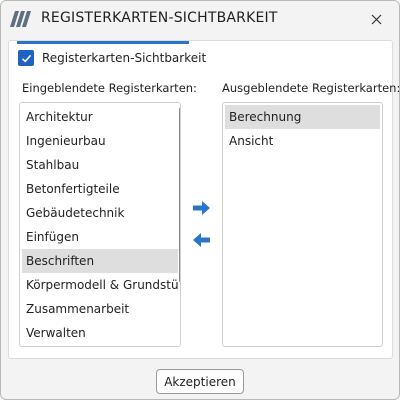 Image resolution: width=400 pixels, height=400 pixels. Describe the element at coordinates (100, 285) in the screenshot. I see `list-item: Körpermodell & Grundstü` at that location.